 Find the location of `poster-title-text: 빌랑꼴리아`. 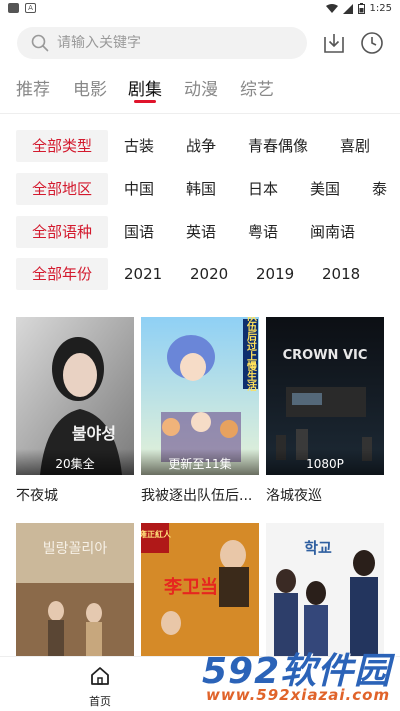

poster-title-text: 빌랑꼴리아 is located at coordinates (75, 549).